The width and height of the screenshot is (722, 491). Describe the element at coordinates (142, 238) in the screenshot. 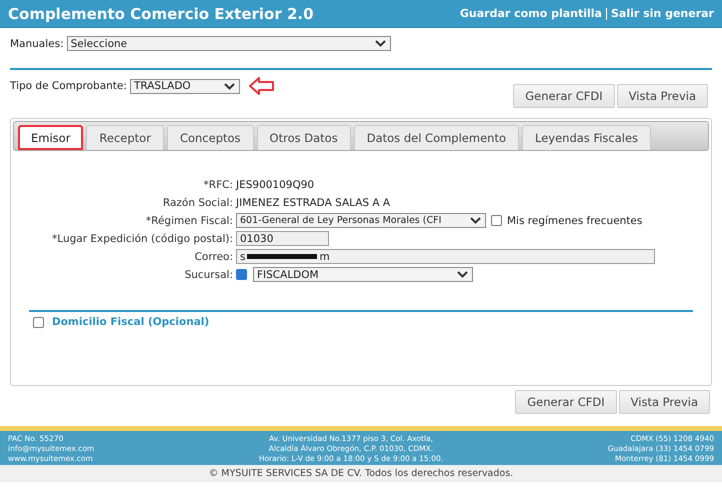

I see `field-label: *Lugar Expedición (código postal):` at that location.